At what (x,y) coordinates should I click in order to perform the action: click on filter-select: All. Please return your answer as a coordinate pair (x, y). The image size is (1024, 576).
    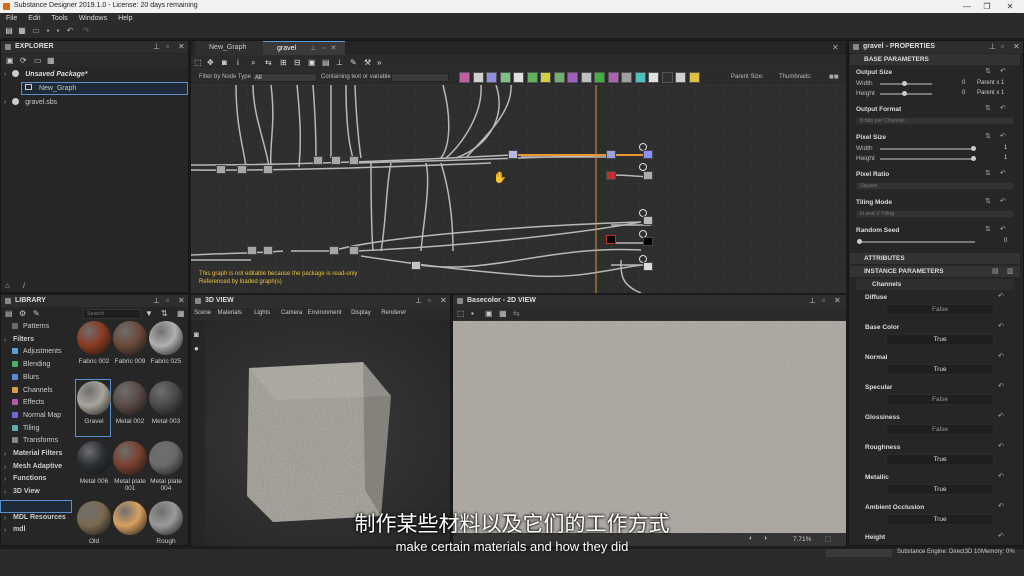
    Looking at the image, I should click on (284, 77).